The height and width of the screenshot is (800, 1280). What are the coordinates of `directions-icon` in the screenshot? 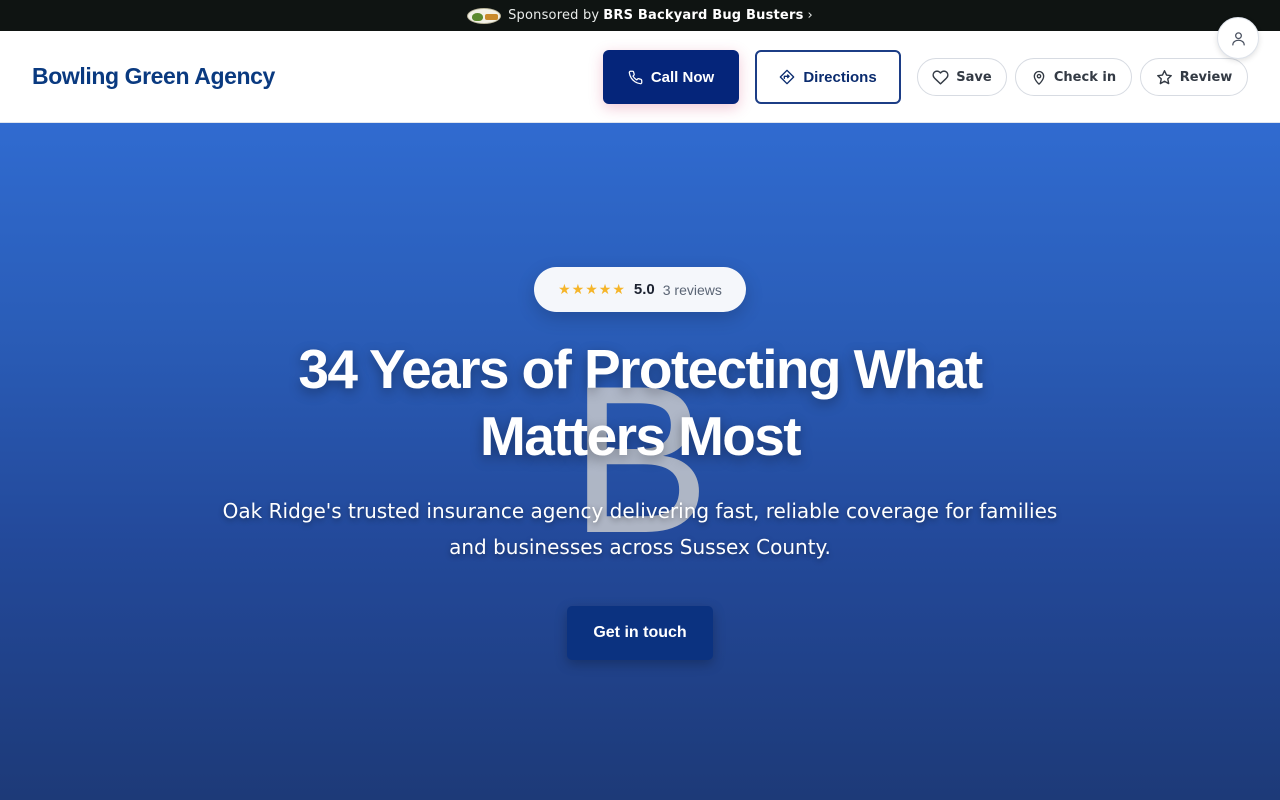 It's located at (787, 77).